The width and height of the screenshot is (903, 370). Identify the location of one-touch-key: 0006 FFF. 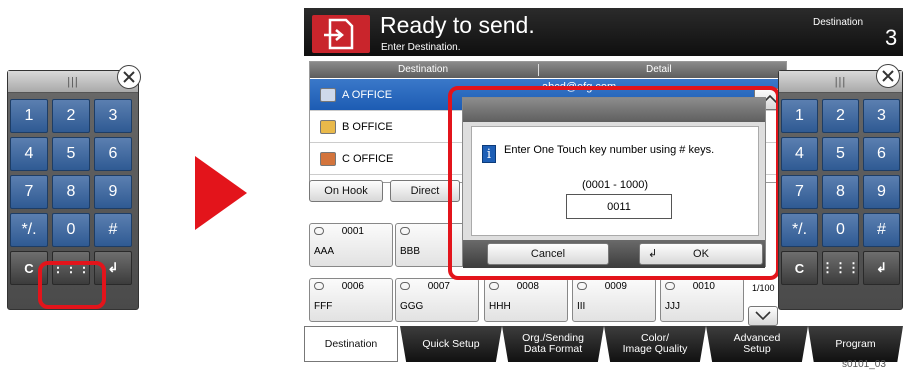
(351, 300).